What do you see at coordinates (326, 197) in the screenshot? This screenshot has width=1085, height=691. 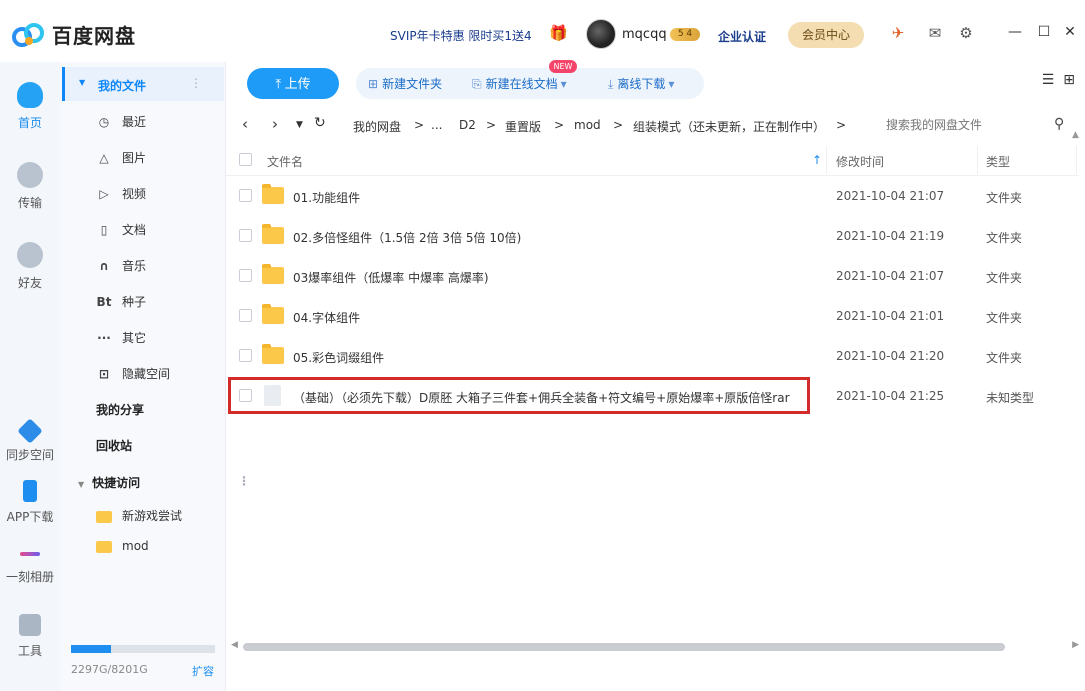 I see `file-name: 01.功能组件` at bounding box center [326, 197].